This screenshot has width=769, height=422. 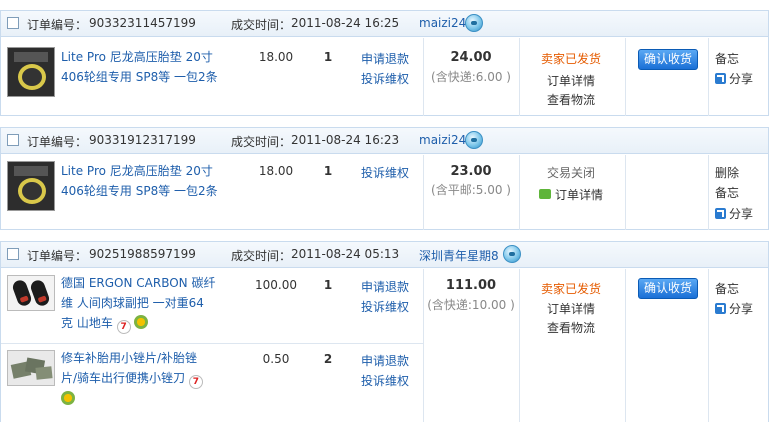 What do you see at coordinates (276, 285) in the screenshot?
I see `unit-price: 100.00` at bounding box center [276, 285].